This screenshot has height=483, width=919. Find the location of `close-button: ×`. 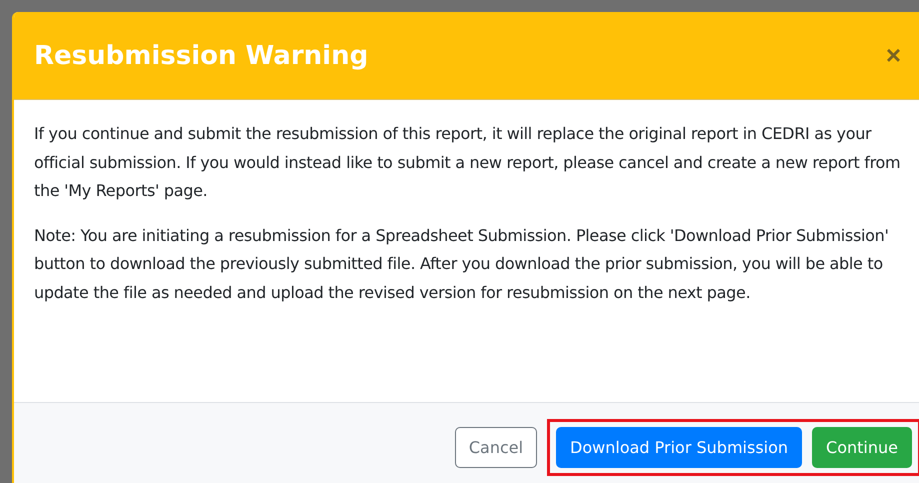

close-button: × is located at coordinates (893, 55).